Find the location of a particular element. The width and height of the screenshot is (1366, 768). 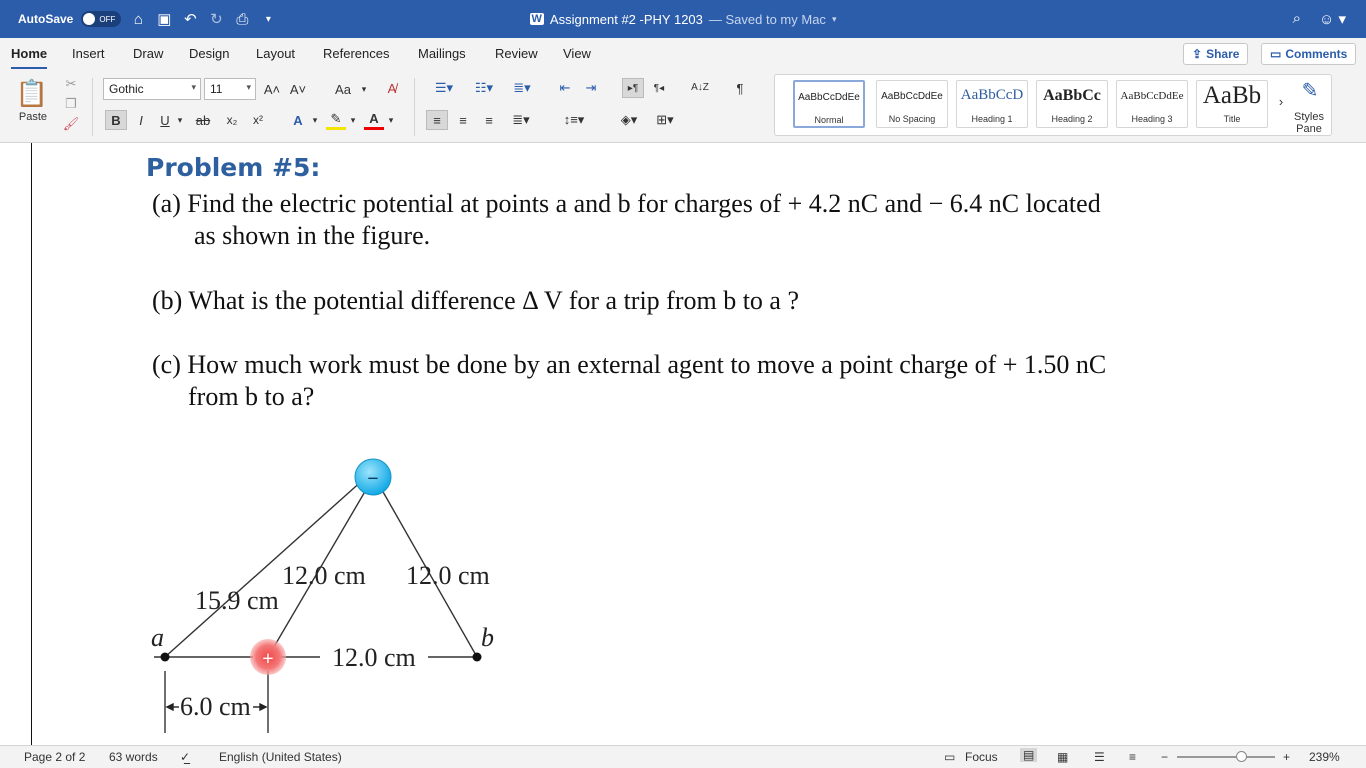

styles-pane-label-1: Styles is located at coordinates (1309, 117).